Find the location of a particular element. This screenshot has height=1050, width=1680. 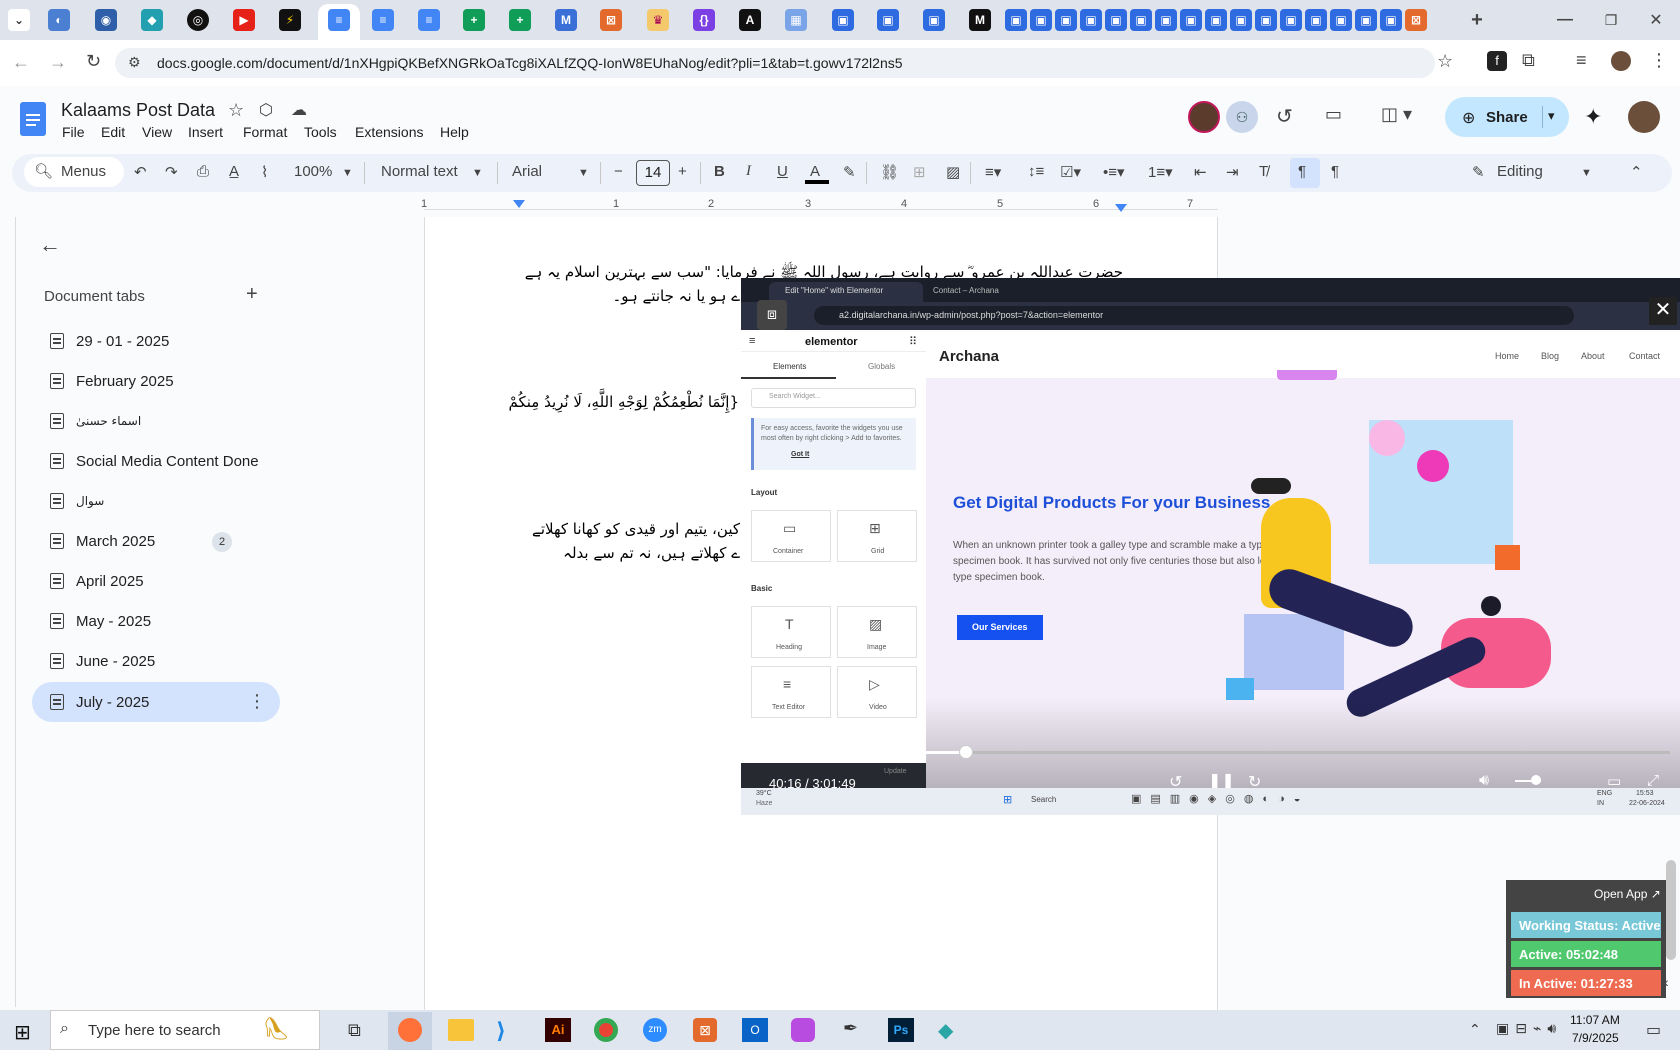

got-it-link: Got It is located at coordinates (800, 454).